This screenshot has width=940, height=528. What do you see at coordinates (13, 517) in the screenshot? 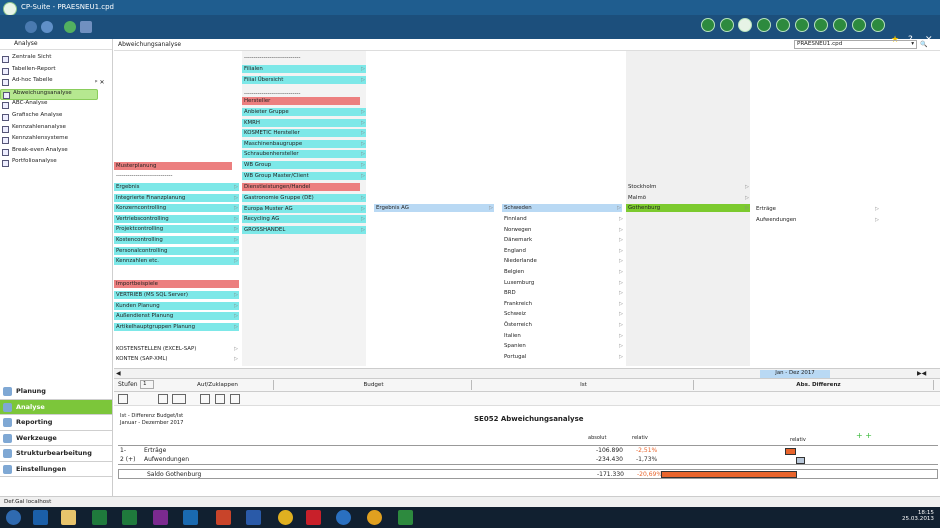
I see `start-icon` at bounding box center [13, 517].